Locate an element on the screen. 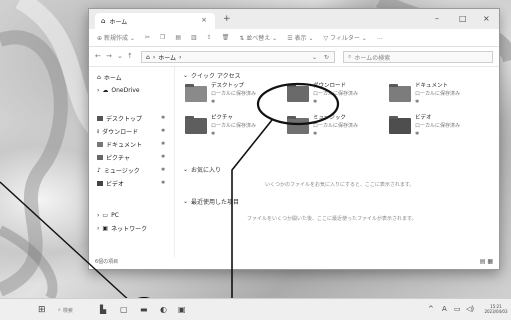  sidebar-item-label: ドキュメント is located at coordinates (124, 145).